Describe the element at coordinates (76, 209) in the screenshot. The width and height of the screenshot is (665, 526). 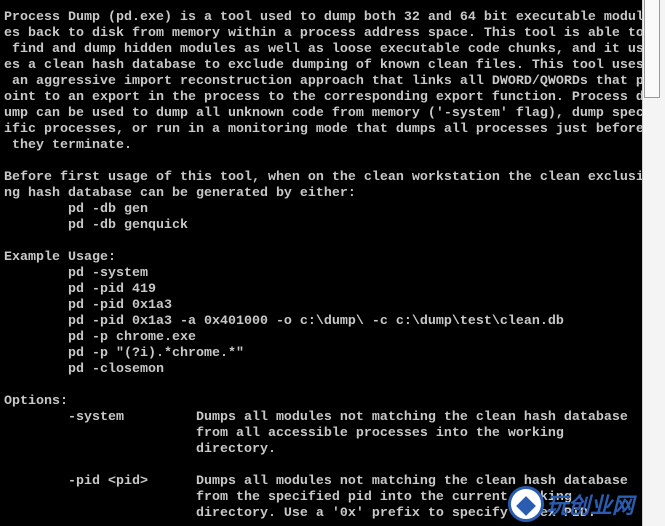
I see `console-line: pd -db gen` at that location.